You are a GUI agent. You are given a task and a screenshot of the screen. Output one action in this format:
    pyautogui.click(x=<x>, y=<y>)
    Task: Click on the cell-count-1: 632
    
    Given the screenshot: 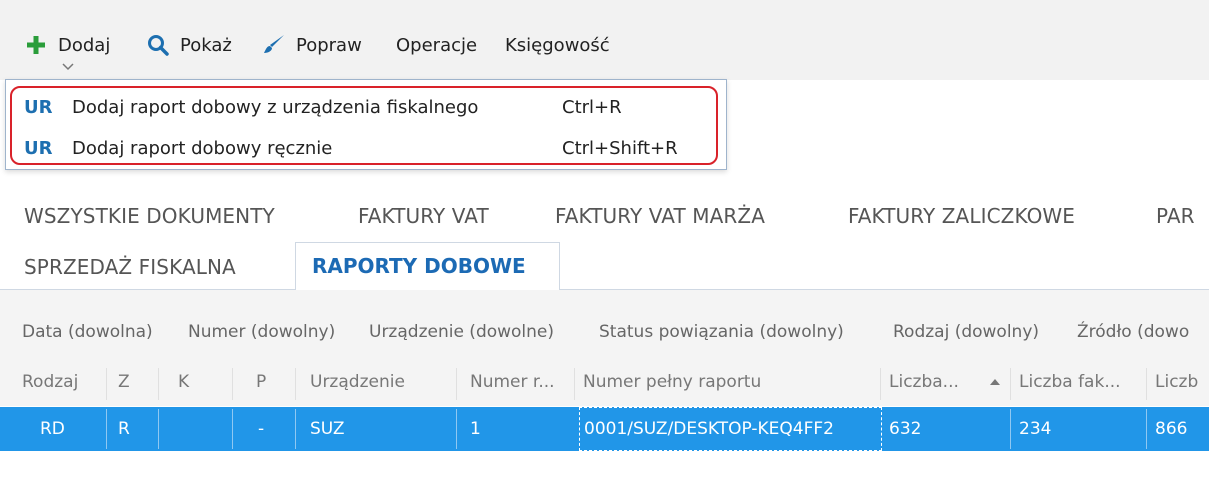 What is the action you would take?
    pyautogui.click(x=905, y=429)
    